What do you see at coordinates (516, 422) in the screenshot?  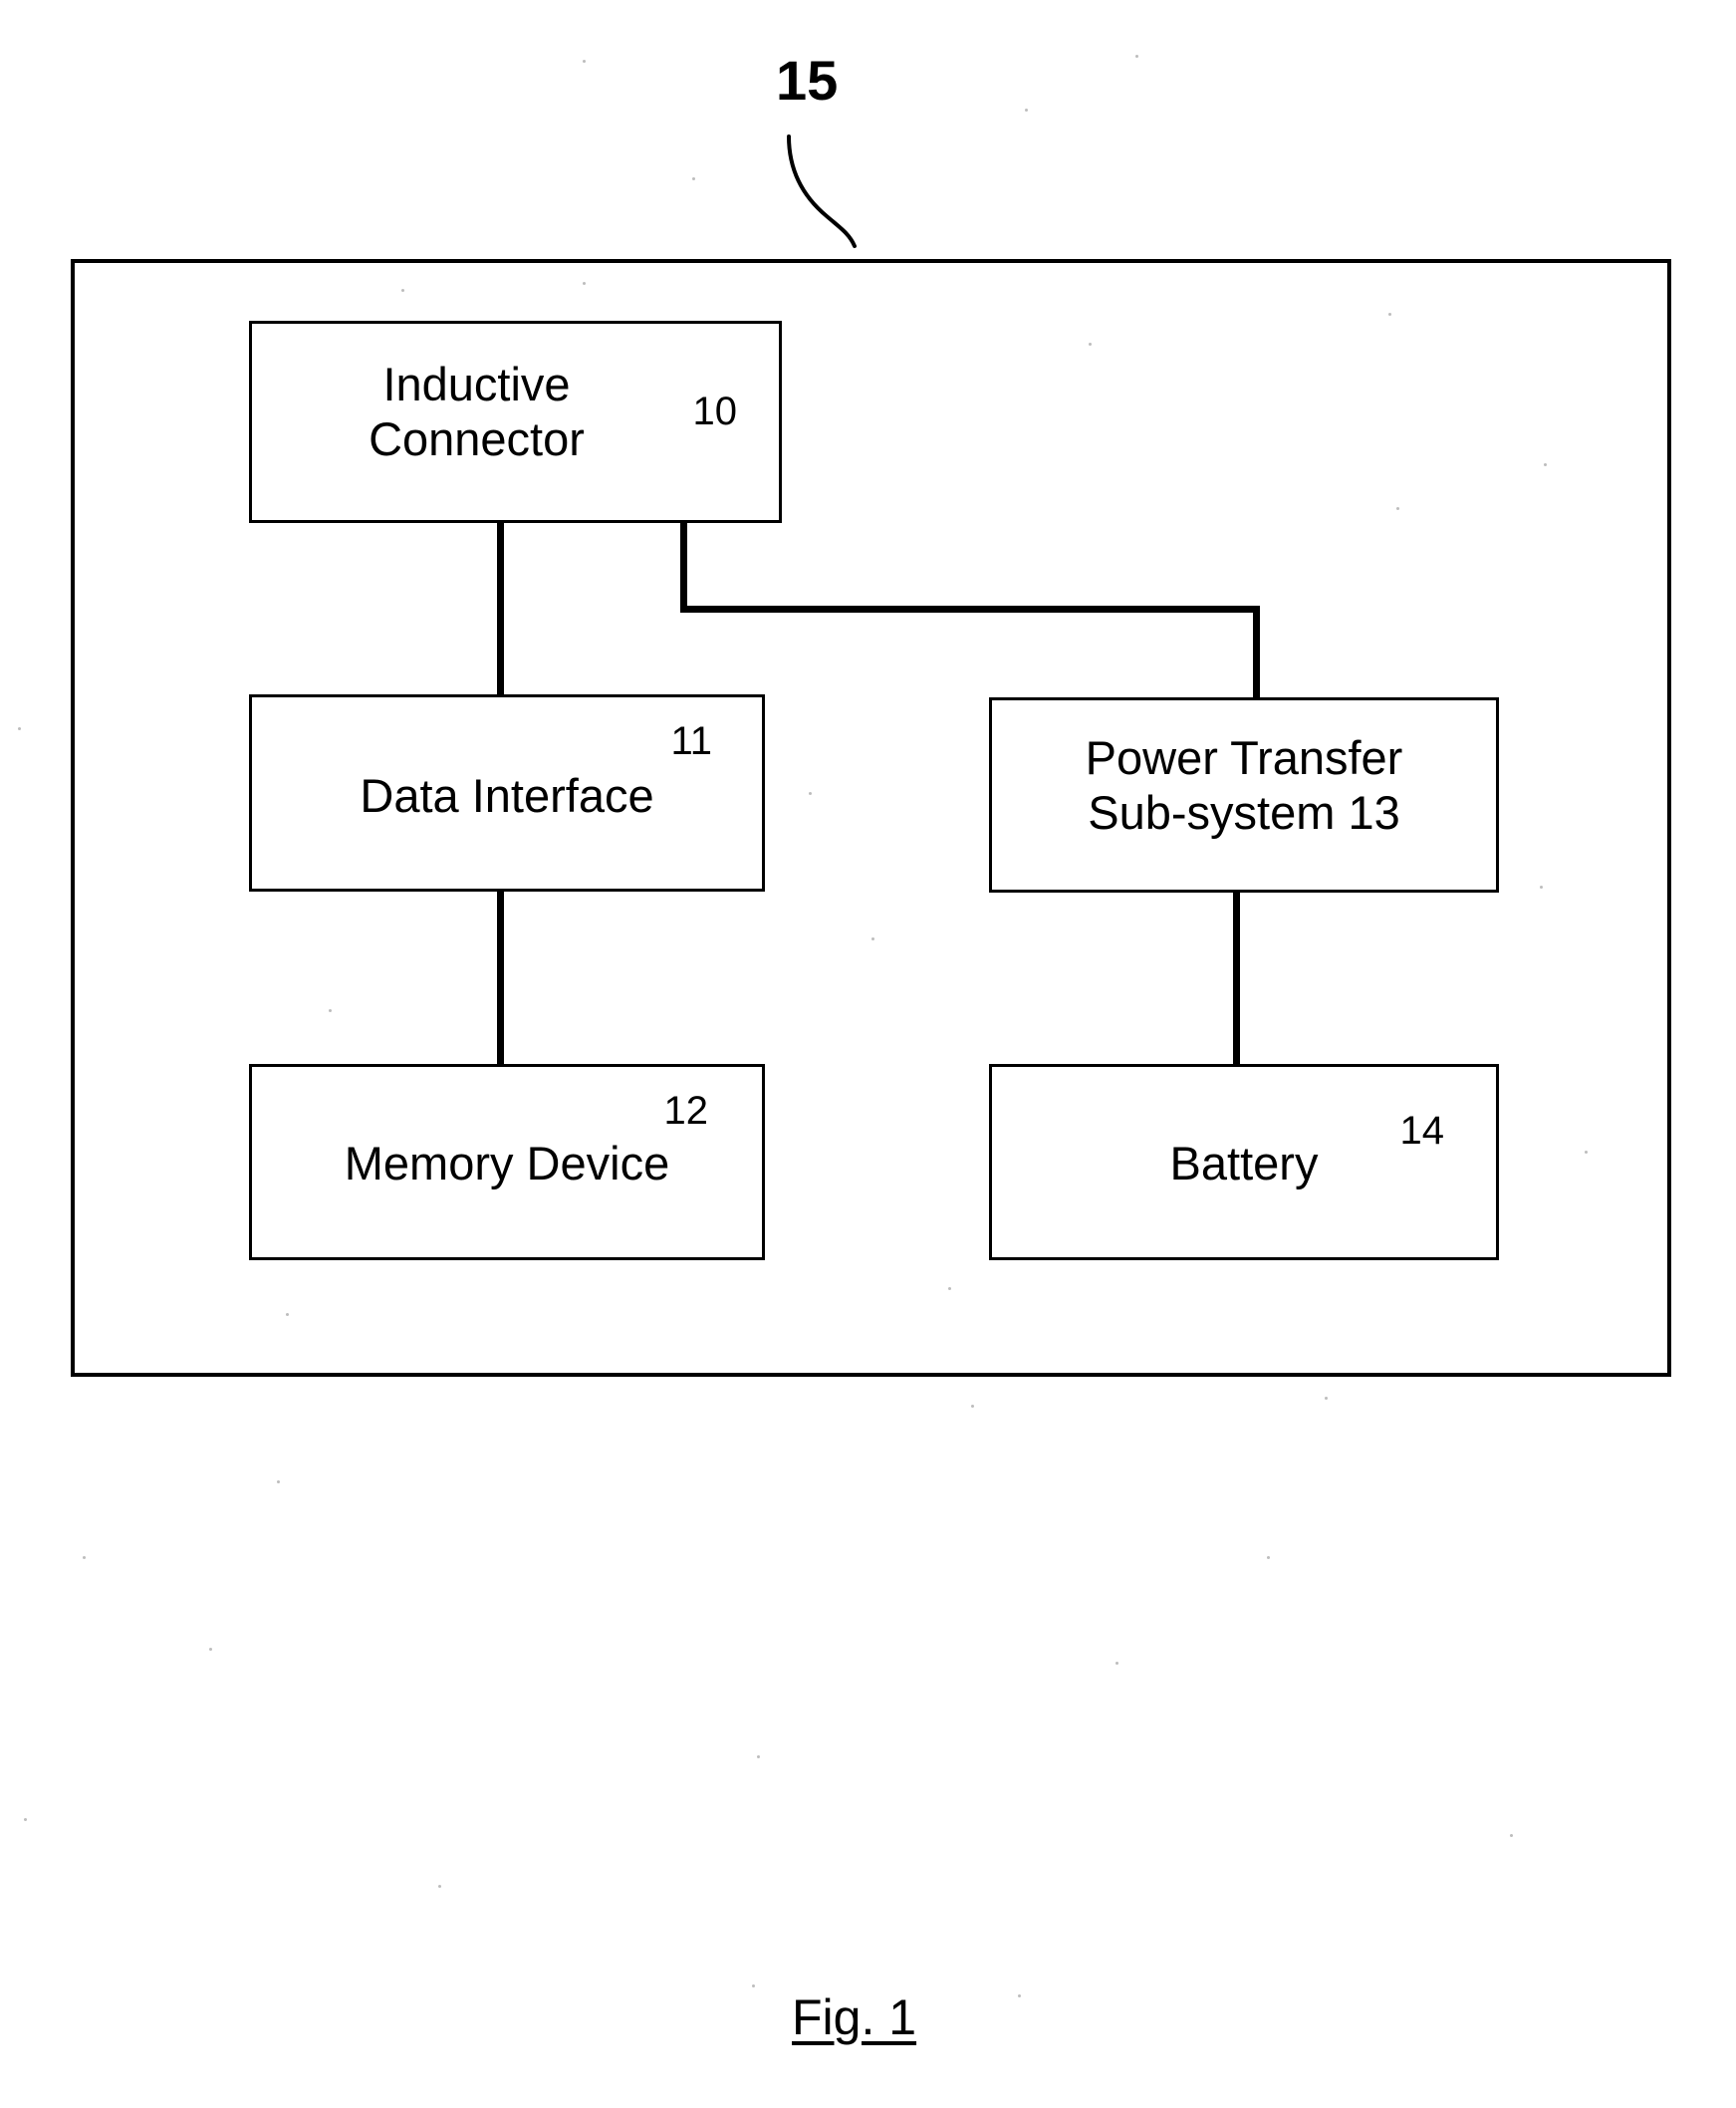 I see `block-inductive-connector: Inductive Connector 10` at bounding box center [516, 422].